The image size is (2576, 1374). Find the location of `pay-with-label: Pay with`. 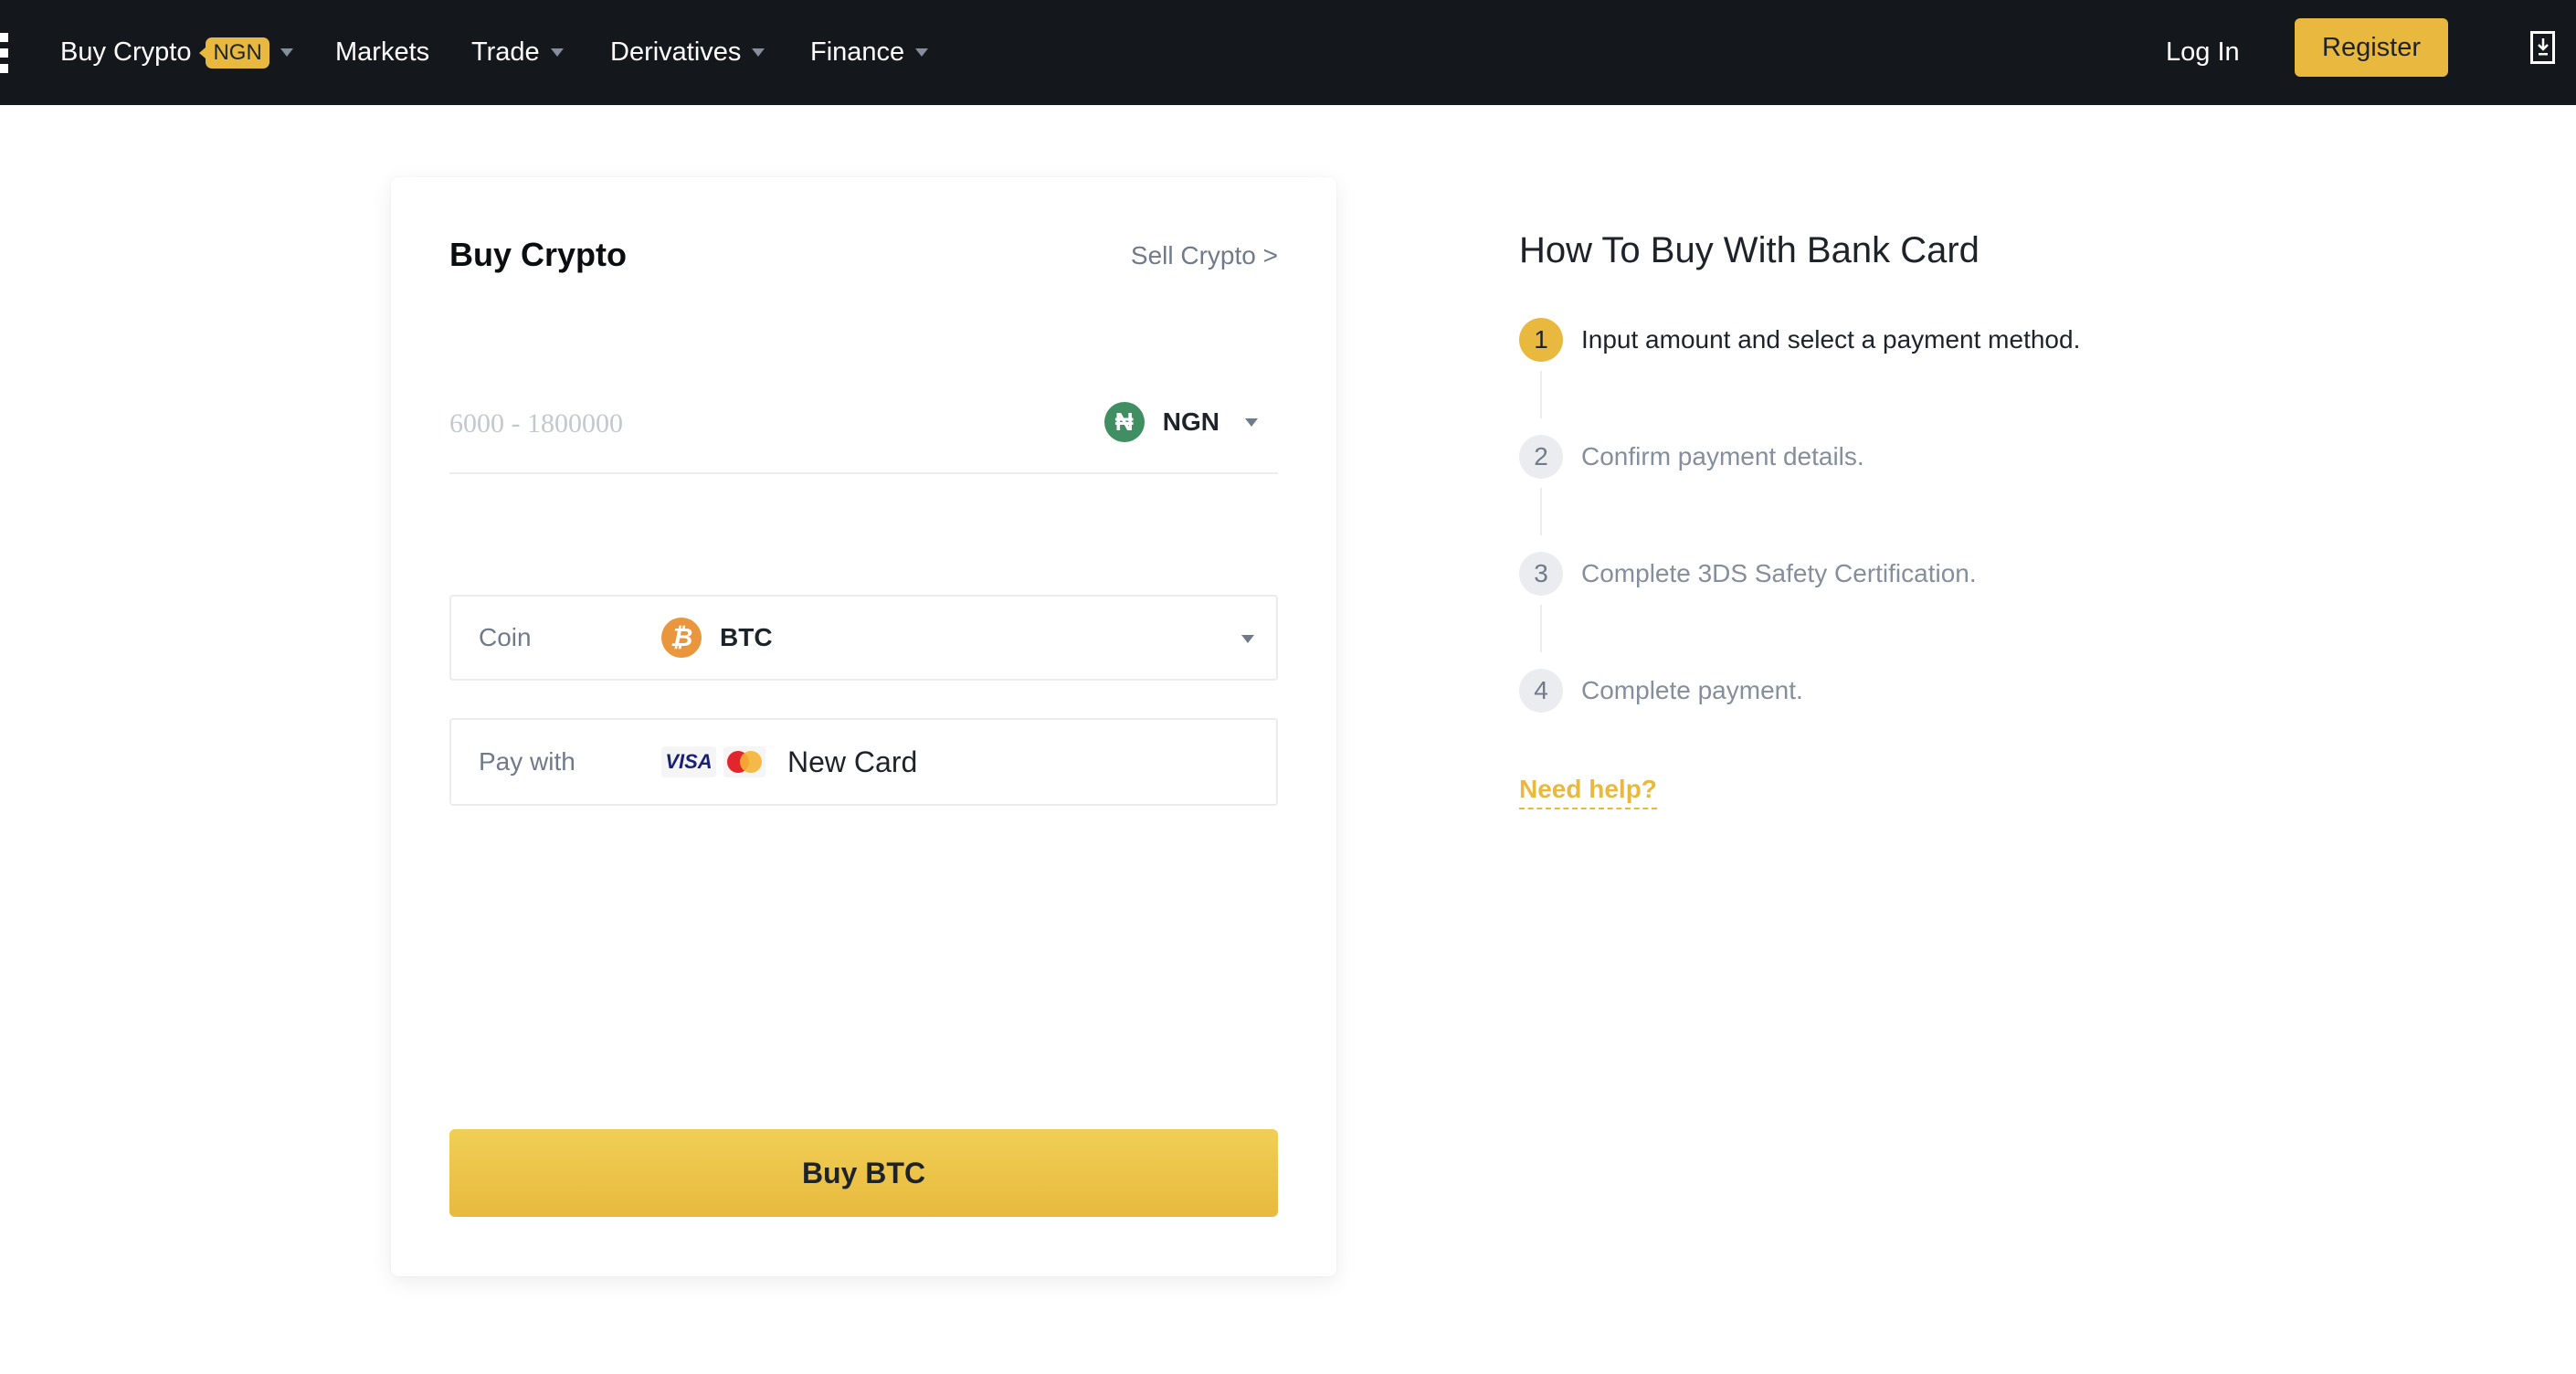

pay-with-label: Pay with is located at coordinates (527, 761).